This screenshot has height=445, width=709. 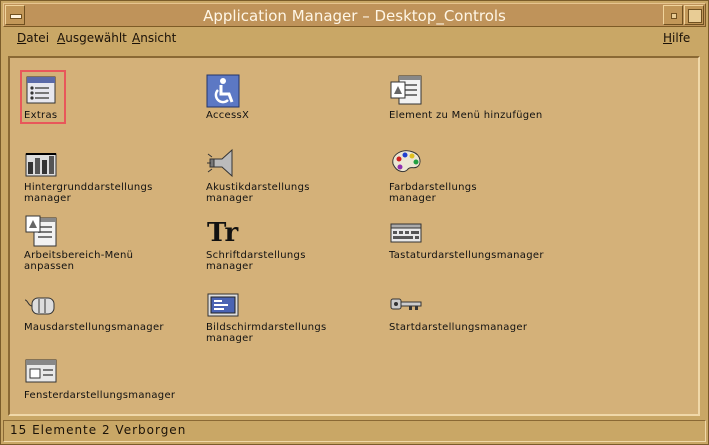 I want to click on status-text: 15 Elemente 2 Verborgen, so click(x=98, y=430).